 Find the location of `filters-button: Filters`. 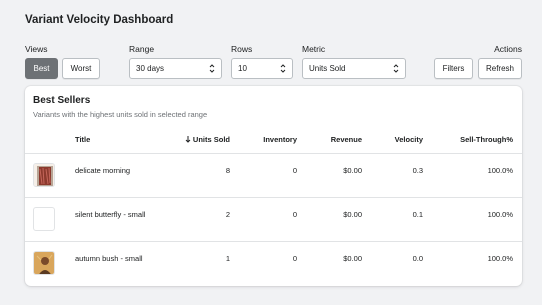

filters-button: Filters is located at coordinates (453, 68).